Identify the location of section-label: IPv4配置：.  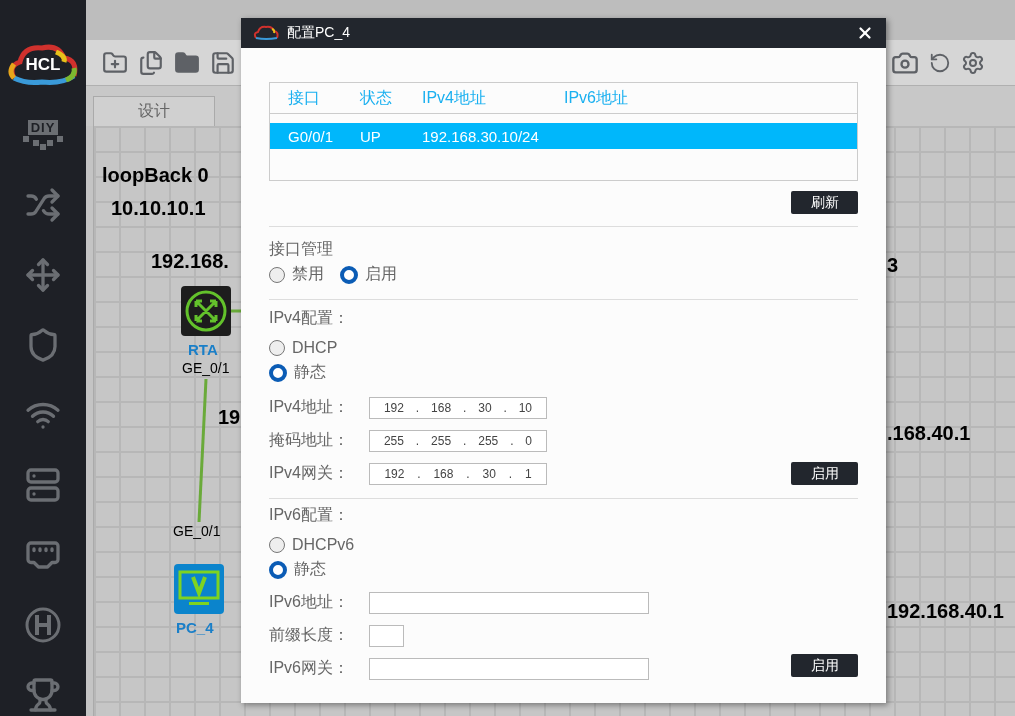
(309, 318).